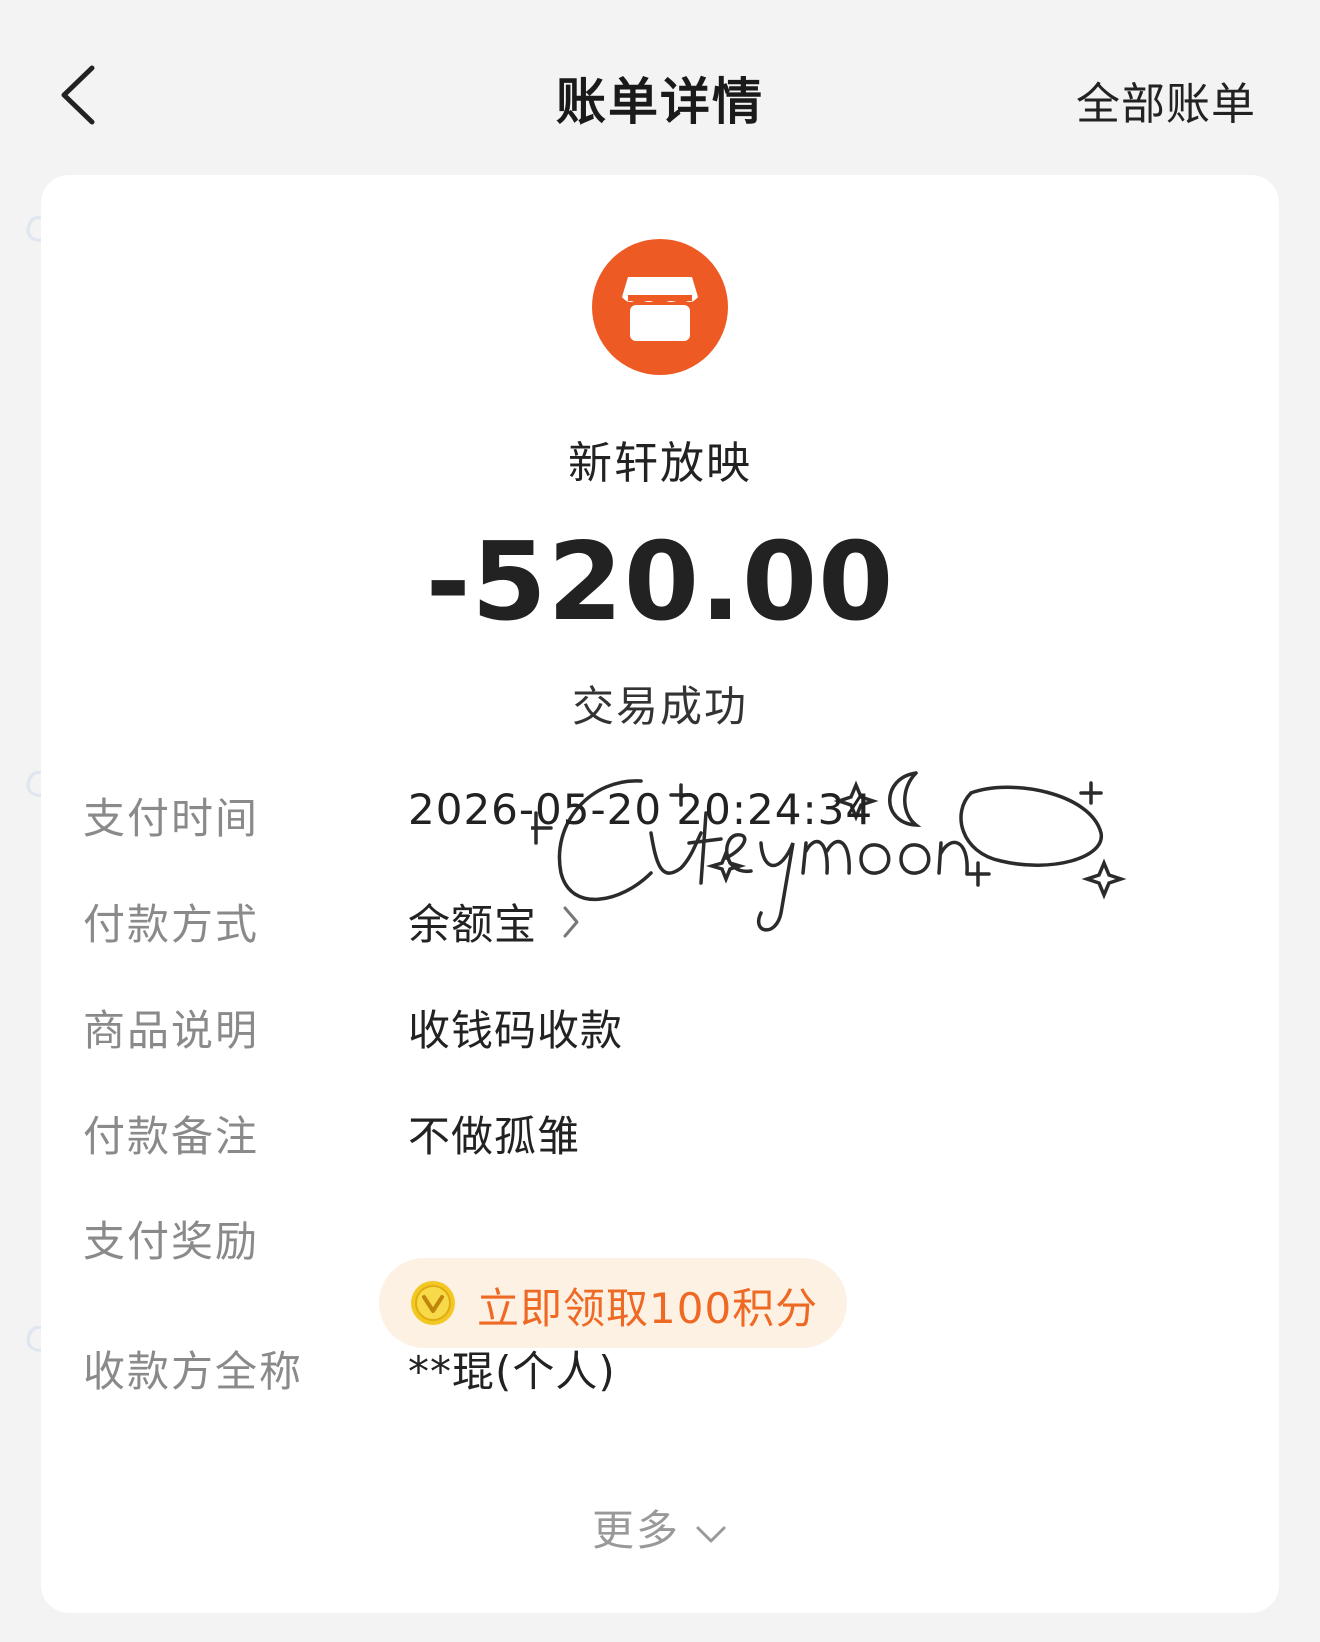 This screenshot has height=1642, width=1320. Describe the element at coordinates (171, 924) in the screenshot. I see `detail-label: 付款方式` at that location.